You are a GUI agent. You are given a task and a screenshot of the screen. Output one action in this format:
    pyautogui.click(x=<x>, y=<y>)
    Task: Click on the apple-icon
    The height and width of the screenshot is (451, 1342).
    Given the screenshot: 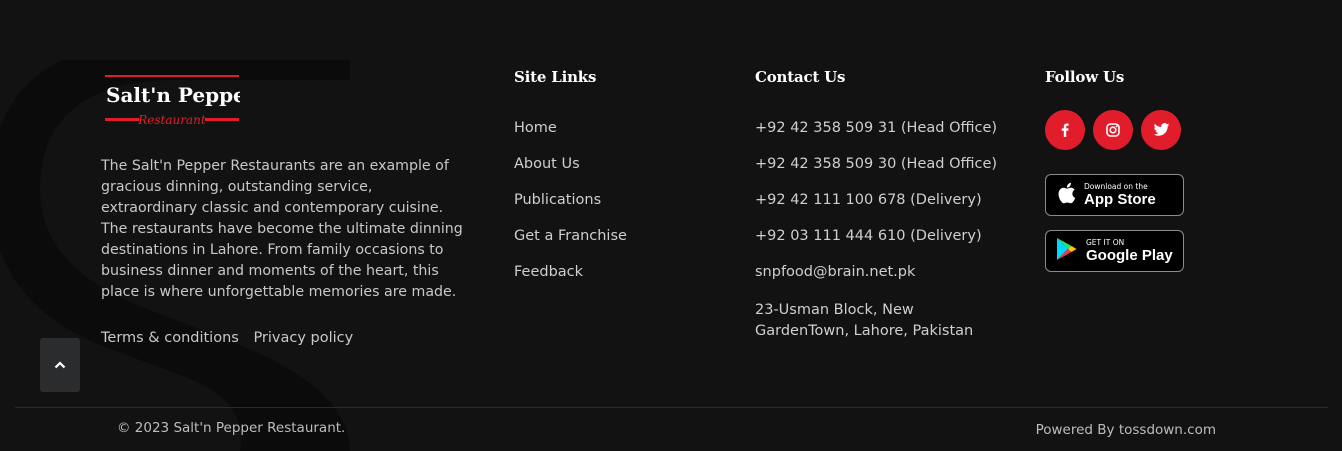 What is the action you would take?
    pyautogui.click(x=1066, y=195)
    